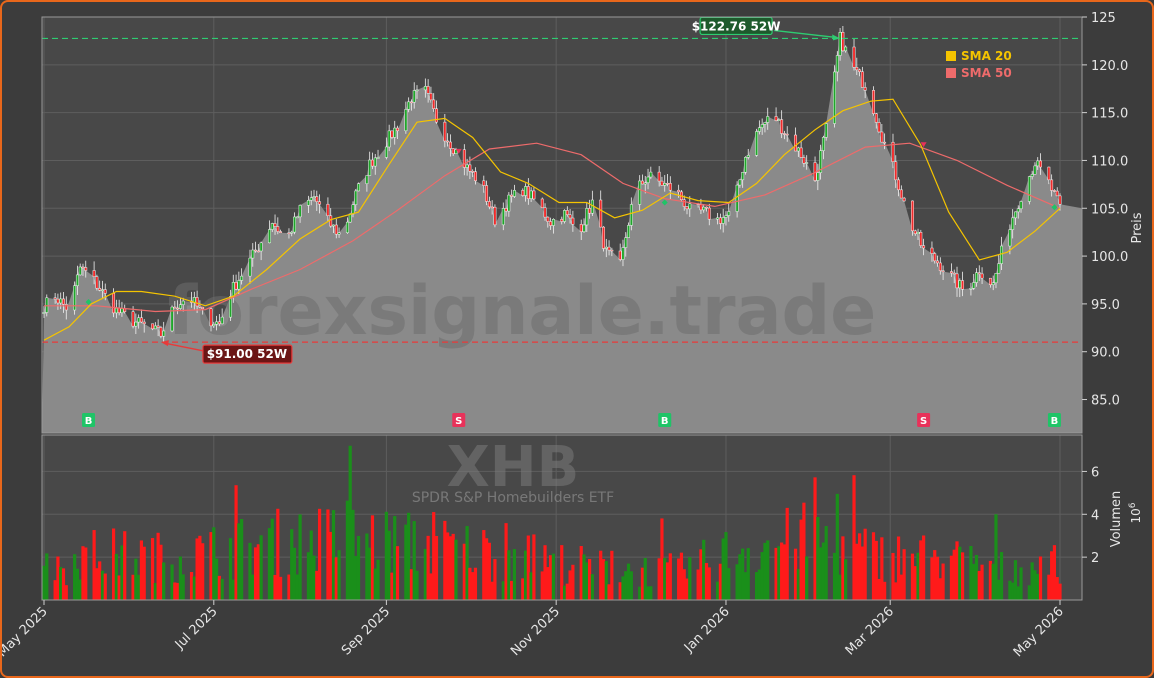 The image size is (1154, 678). I want to click on volume-tick-label: 6, so click(1095, 472).